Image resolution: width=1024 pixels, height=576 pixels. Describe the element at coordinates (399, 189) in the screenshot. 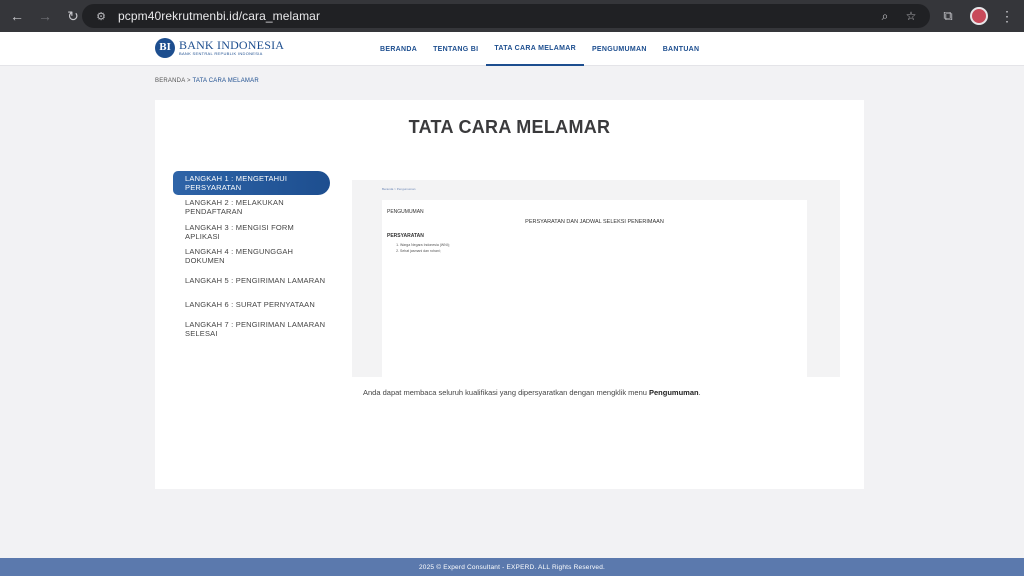

I see `preview-breadcrumb: Beranda > Pengumuman` at that location.